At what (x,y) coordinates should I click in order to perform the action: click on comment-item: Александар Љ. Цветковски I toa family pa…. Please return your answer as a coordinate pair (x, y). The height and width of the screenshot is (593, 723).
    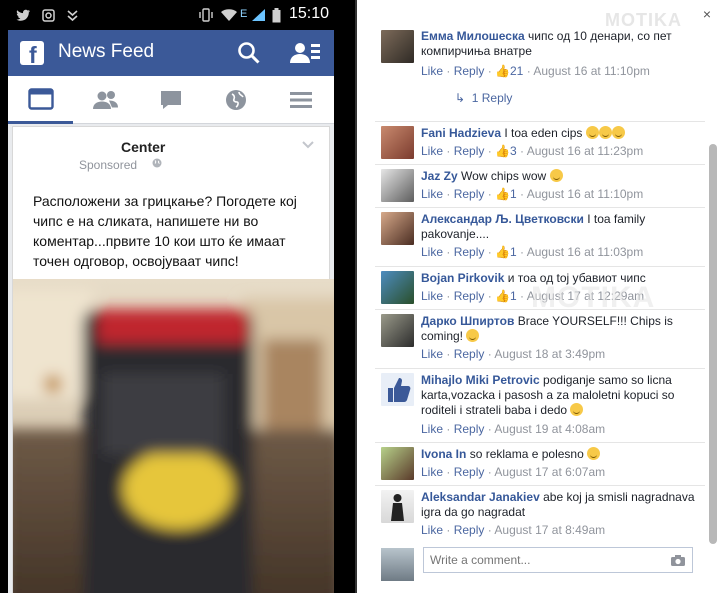
    Looking at the image, I should click on (540, 237).